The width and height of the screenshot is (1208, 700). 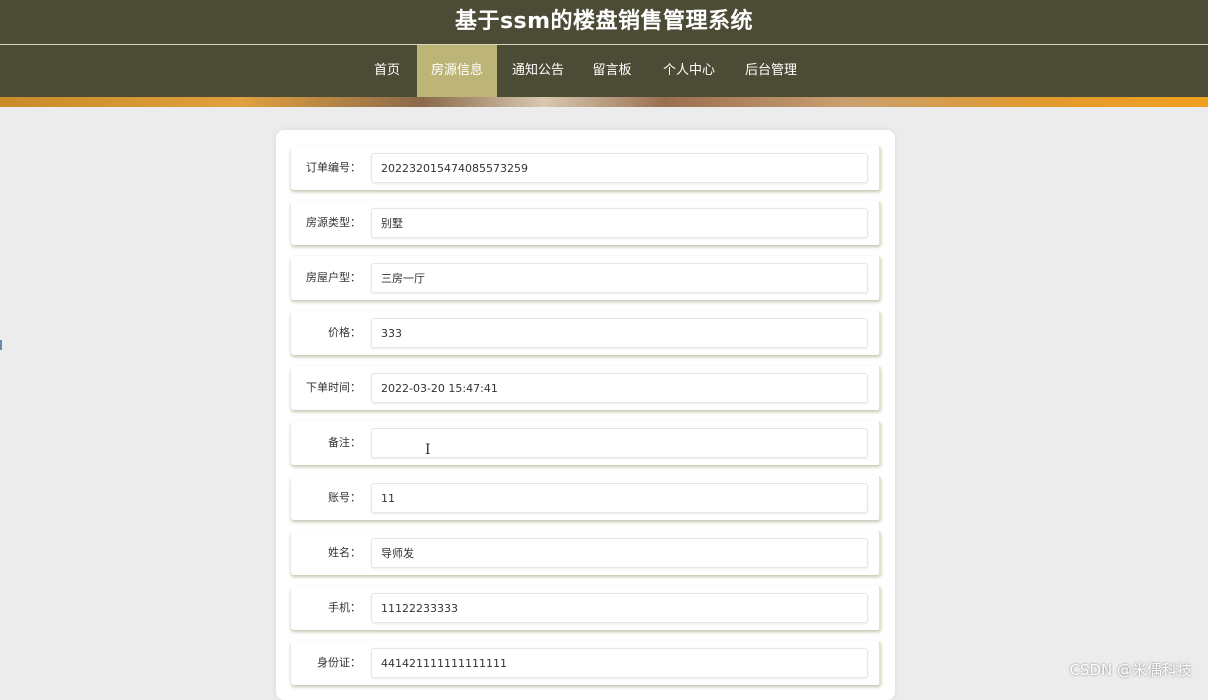 I want to click on field-label: 账号：, so click(x=344, y=497).